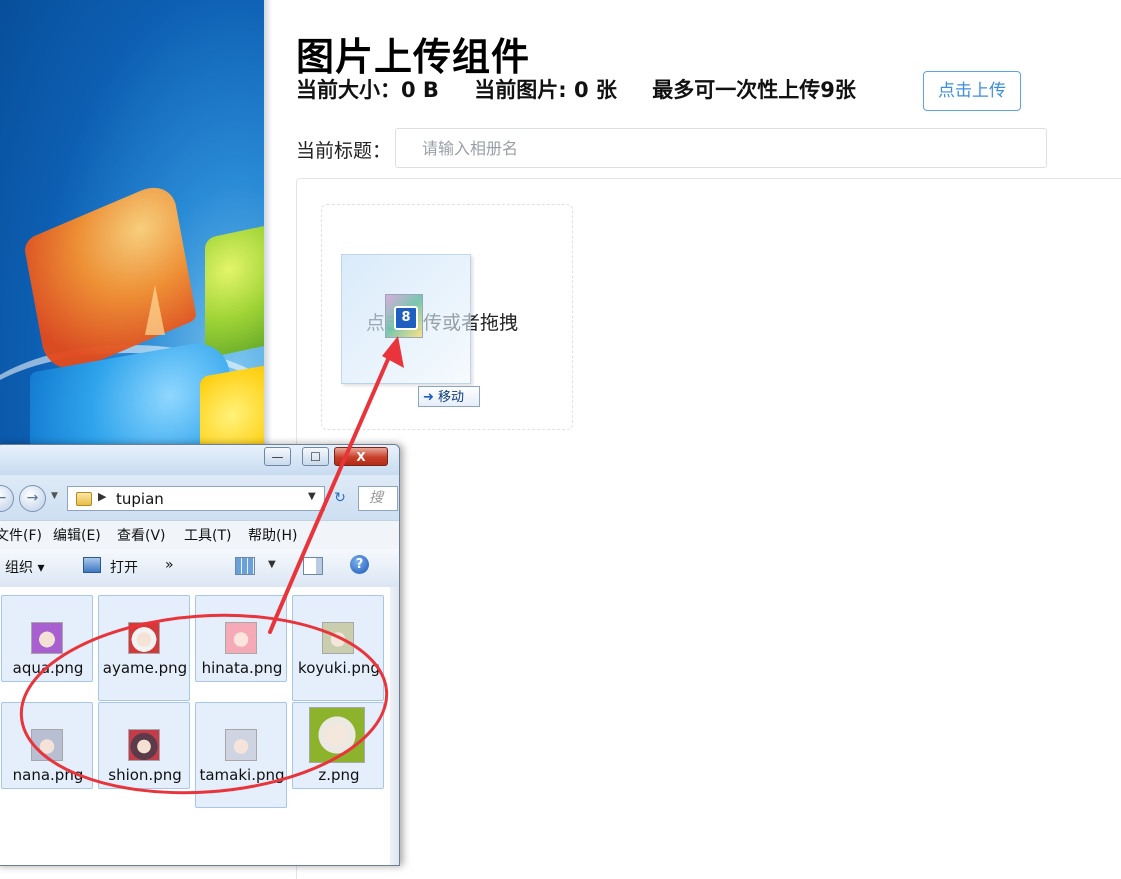 The height and width of the screenshot is (879, 1121). I want to click on menu-edit: 编辑(E), so click(77, 535).